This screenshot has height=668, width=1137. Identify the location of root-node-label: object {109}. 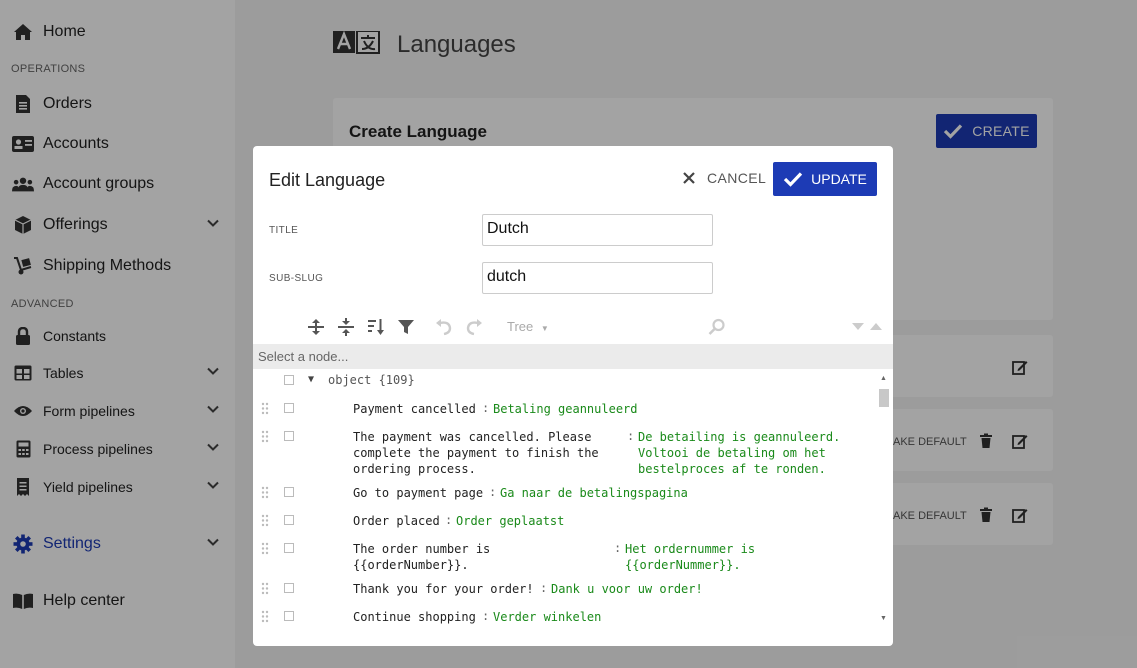
(371, 380).